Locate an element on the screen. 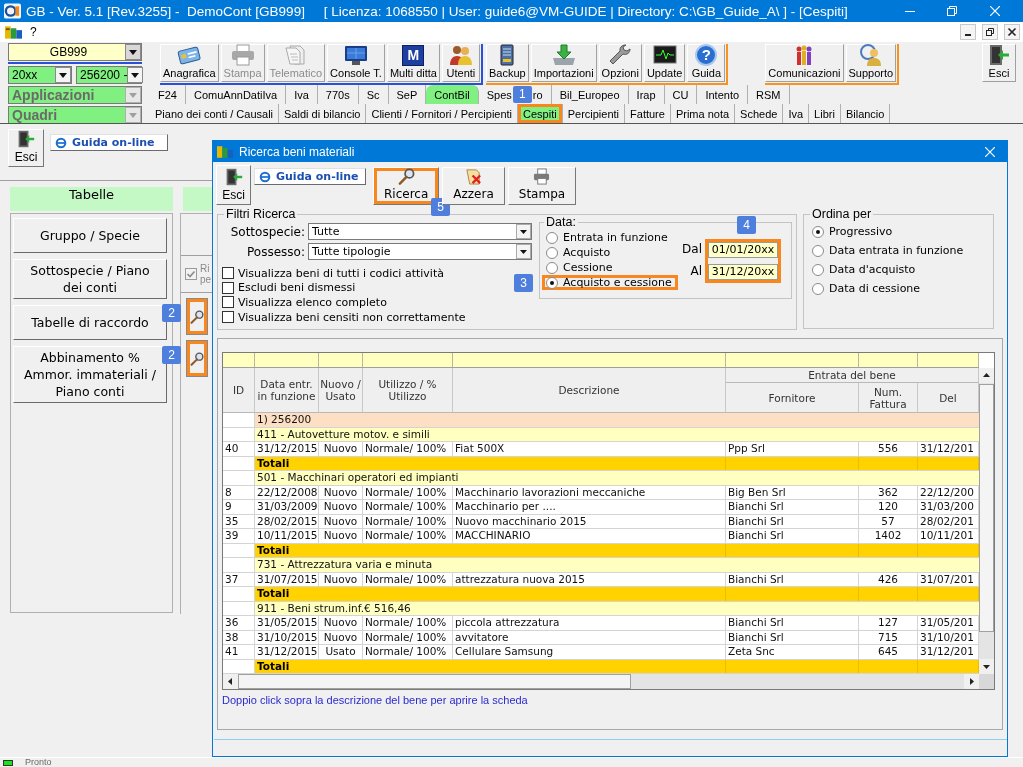 The width and height of the screenshot is (1023, 767). scroll-left-icon is located at coordinates (230, 681).